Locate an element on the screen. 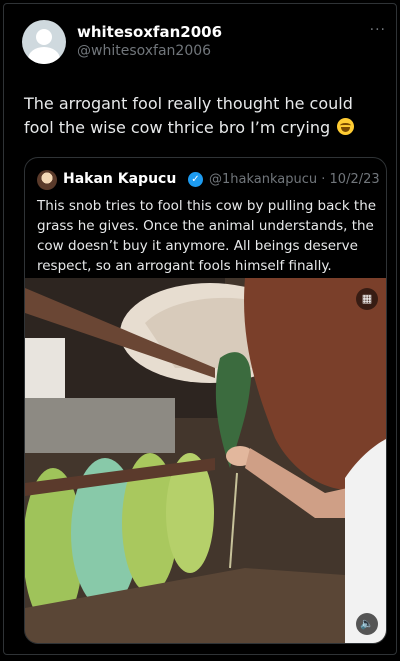 The width and height of the screenshot is (400, 661). quoted-author-avatar is located at coordinates (47, 180).